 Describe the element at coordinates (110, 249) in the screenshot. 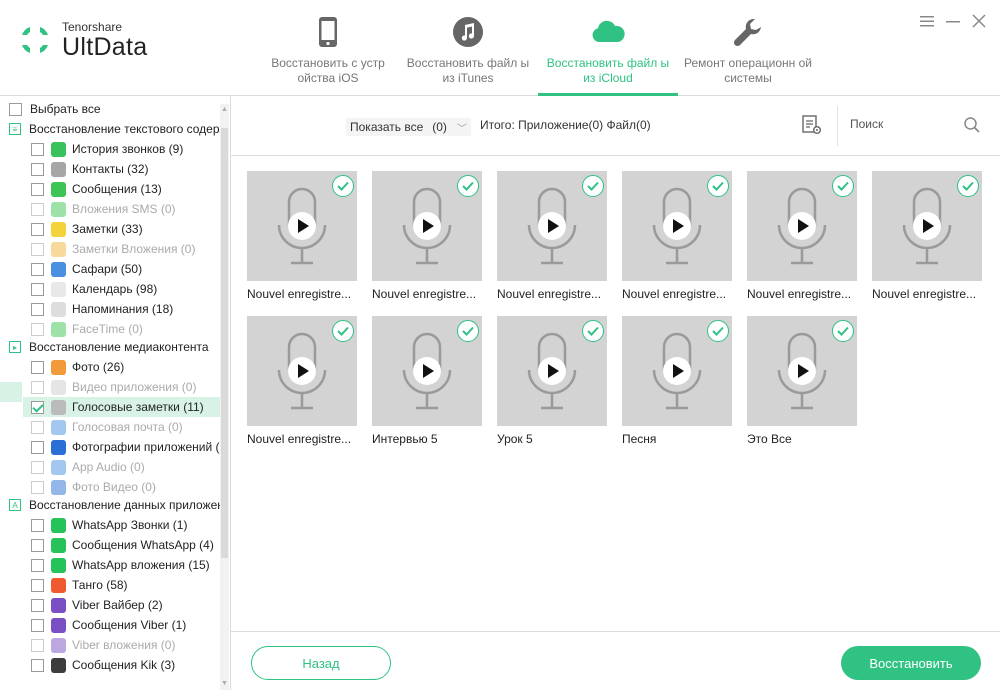

I see `sidebar-item: Заметки Вложения (0)` at that location.